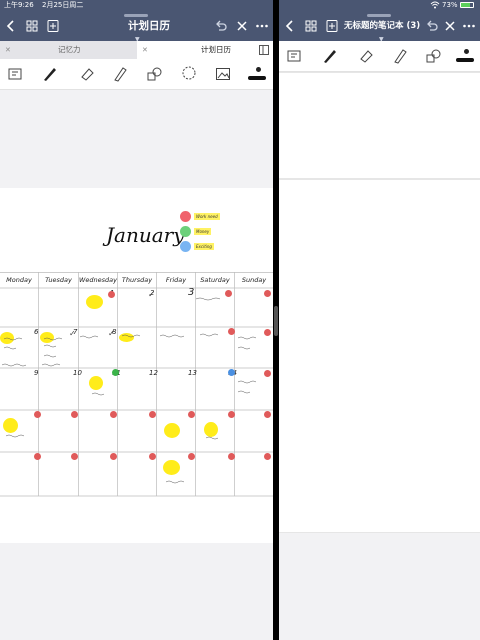 The width and height of the screenshot is (480, 640). I want to click on title-bar: 无标题的笔记本 (3) ▼, so click(379, 26).